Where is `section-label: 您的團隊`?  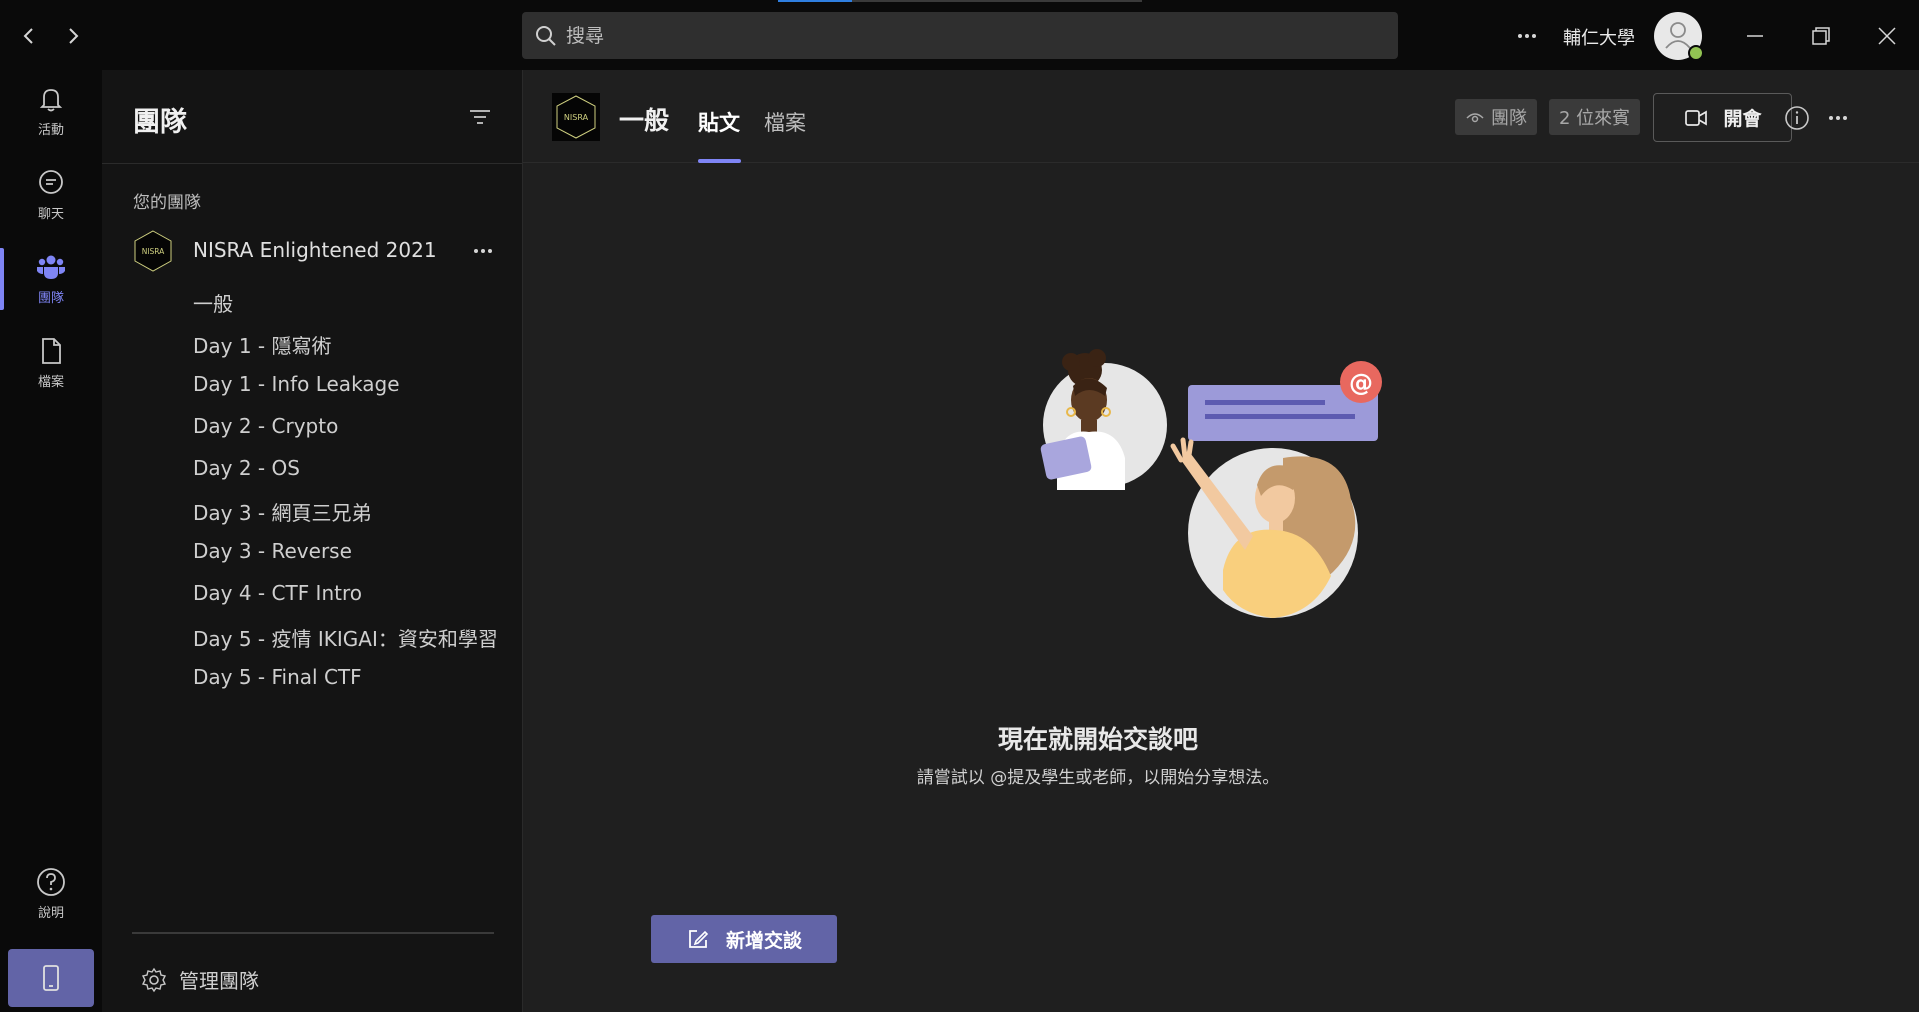
section-label: 您的團隊 is located at coordinates (167, 203).